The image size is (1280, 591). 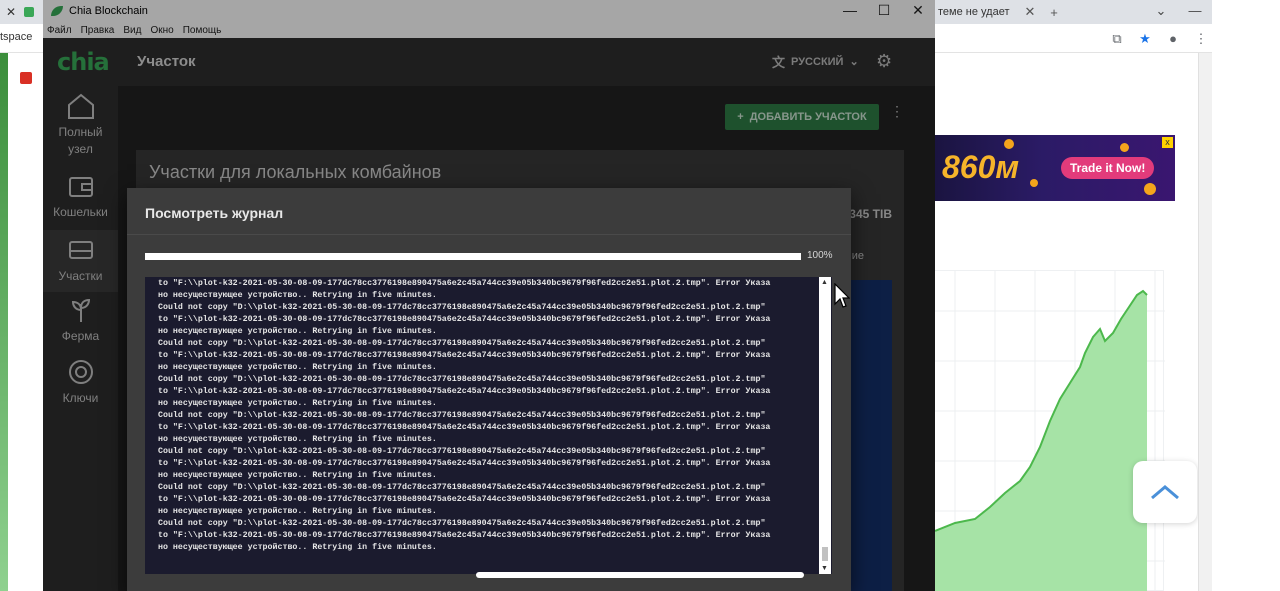 What do you see at coordinates (824, 282) in the screenshot?
I see `scroll-up-arrow-icon: ▲` at bounding box center [824, 282].